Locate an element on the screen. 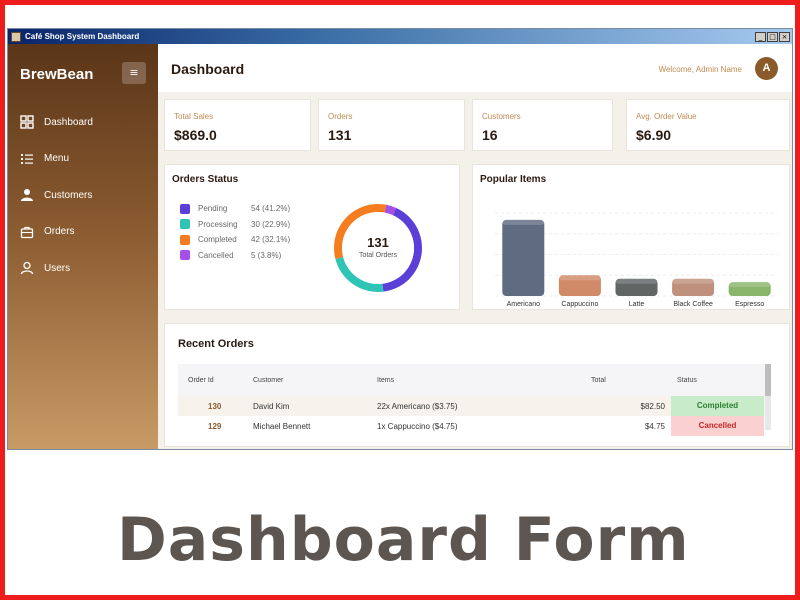 Image resolution: width=800 pixels, height=600 pixels. grid-icon is located at coordinates (27, 122).